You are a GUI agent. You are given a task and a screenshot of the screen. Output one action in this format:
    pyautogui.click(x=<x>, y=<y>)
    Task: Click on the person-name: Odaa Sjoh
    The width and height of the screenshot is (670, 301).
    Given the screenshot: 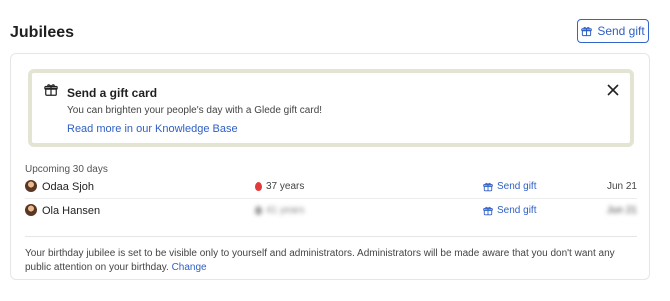 What is the action you would take?
    pyautogui.click(x=68, y=187)
    